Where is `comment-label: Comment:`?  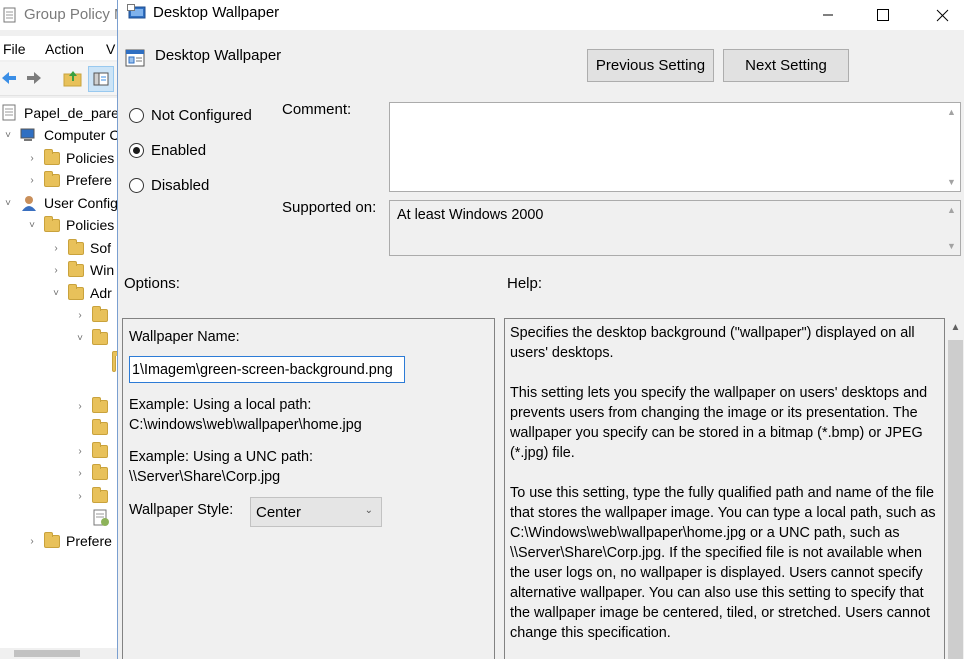
comment-label: Comment: is located at coordinates (317, 109).